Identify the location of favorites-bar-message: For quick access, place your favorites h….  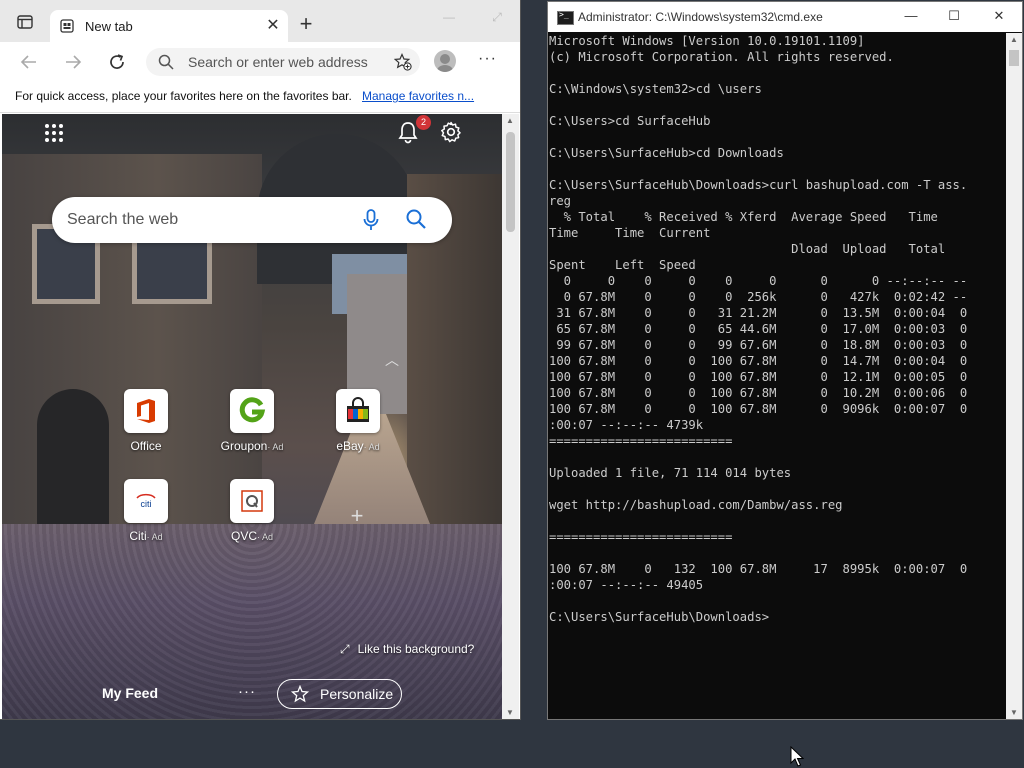
(183, 96).